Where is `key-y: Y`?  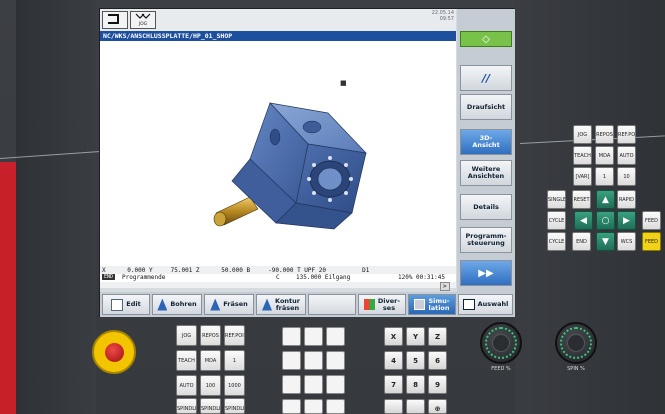
key-y: Y is located at coordinates (415, 336).